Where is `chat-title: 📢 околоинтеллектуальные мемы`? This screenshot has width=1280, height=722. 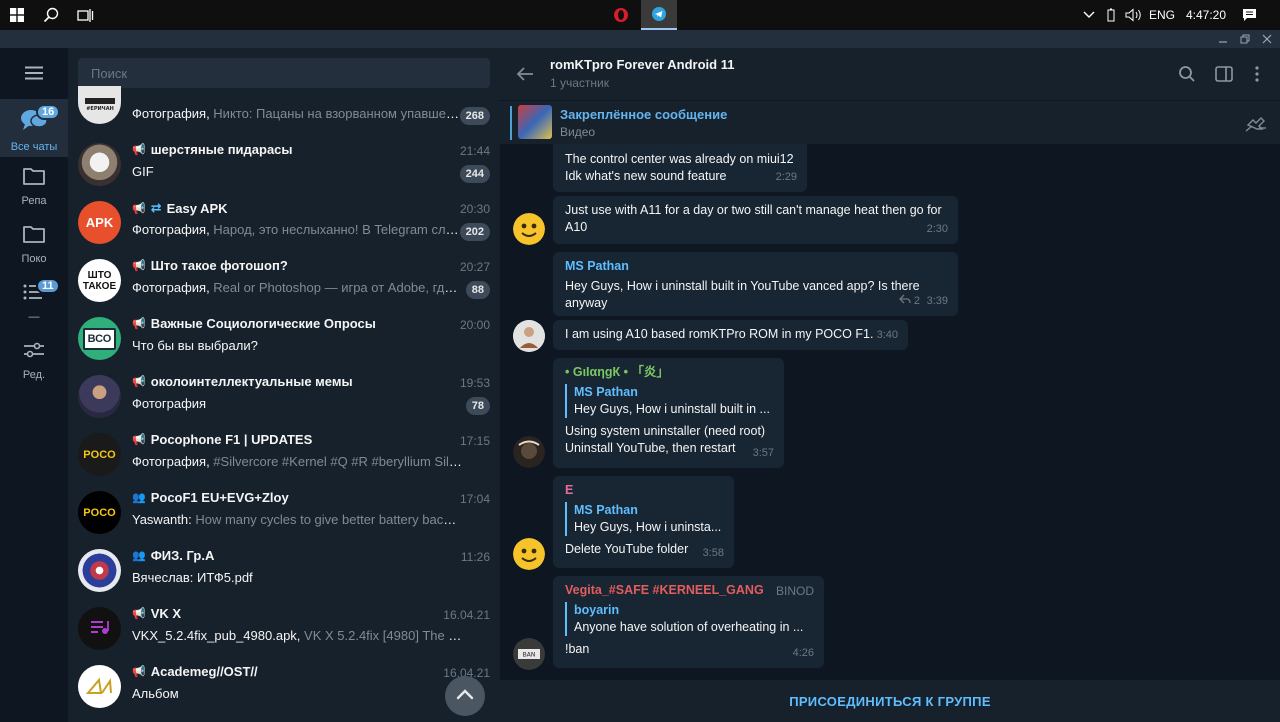
chat-title: 📢 околоинтеллектуальные мемы is located at coordinates (242, 381).